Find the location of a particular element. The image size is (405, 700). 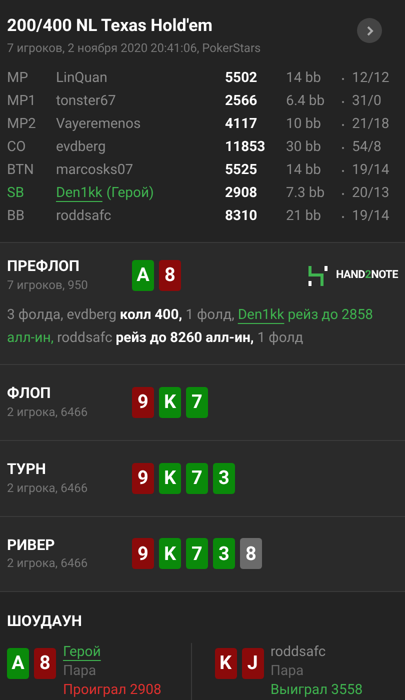

street-title: ПРЕФЛОП is located at coordinates (43, 266).